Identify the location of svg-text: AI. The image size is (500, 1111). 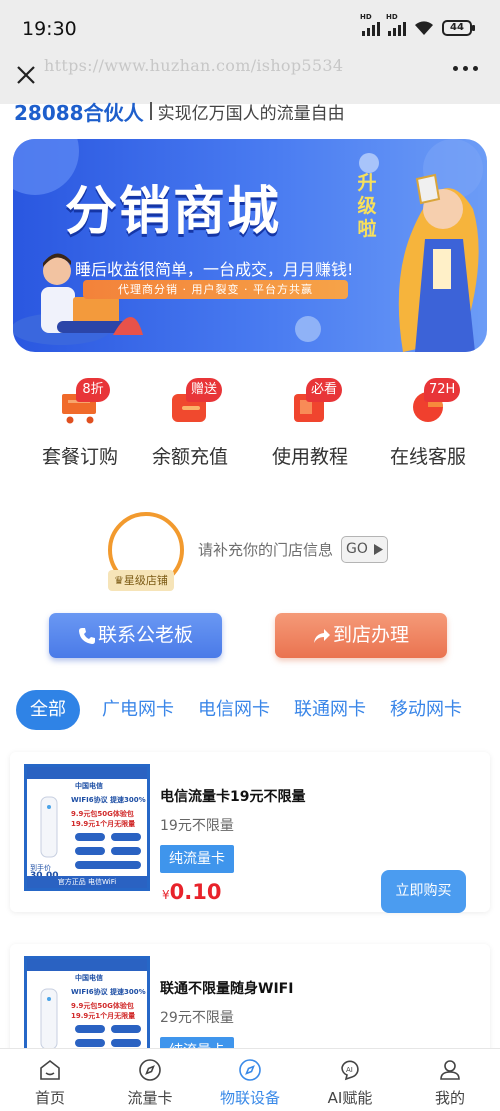
(349, 1070).